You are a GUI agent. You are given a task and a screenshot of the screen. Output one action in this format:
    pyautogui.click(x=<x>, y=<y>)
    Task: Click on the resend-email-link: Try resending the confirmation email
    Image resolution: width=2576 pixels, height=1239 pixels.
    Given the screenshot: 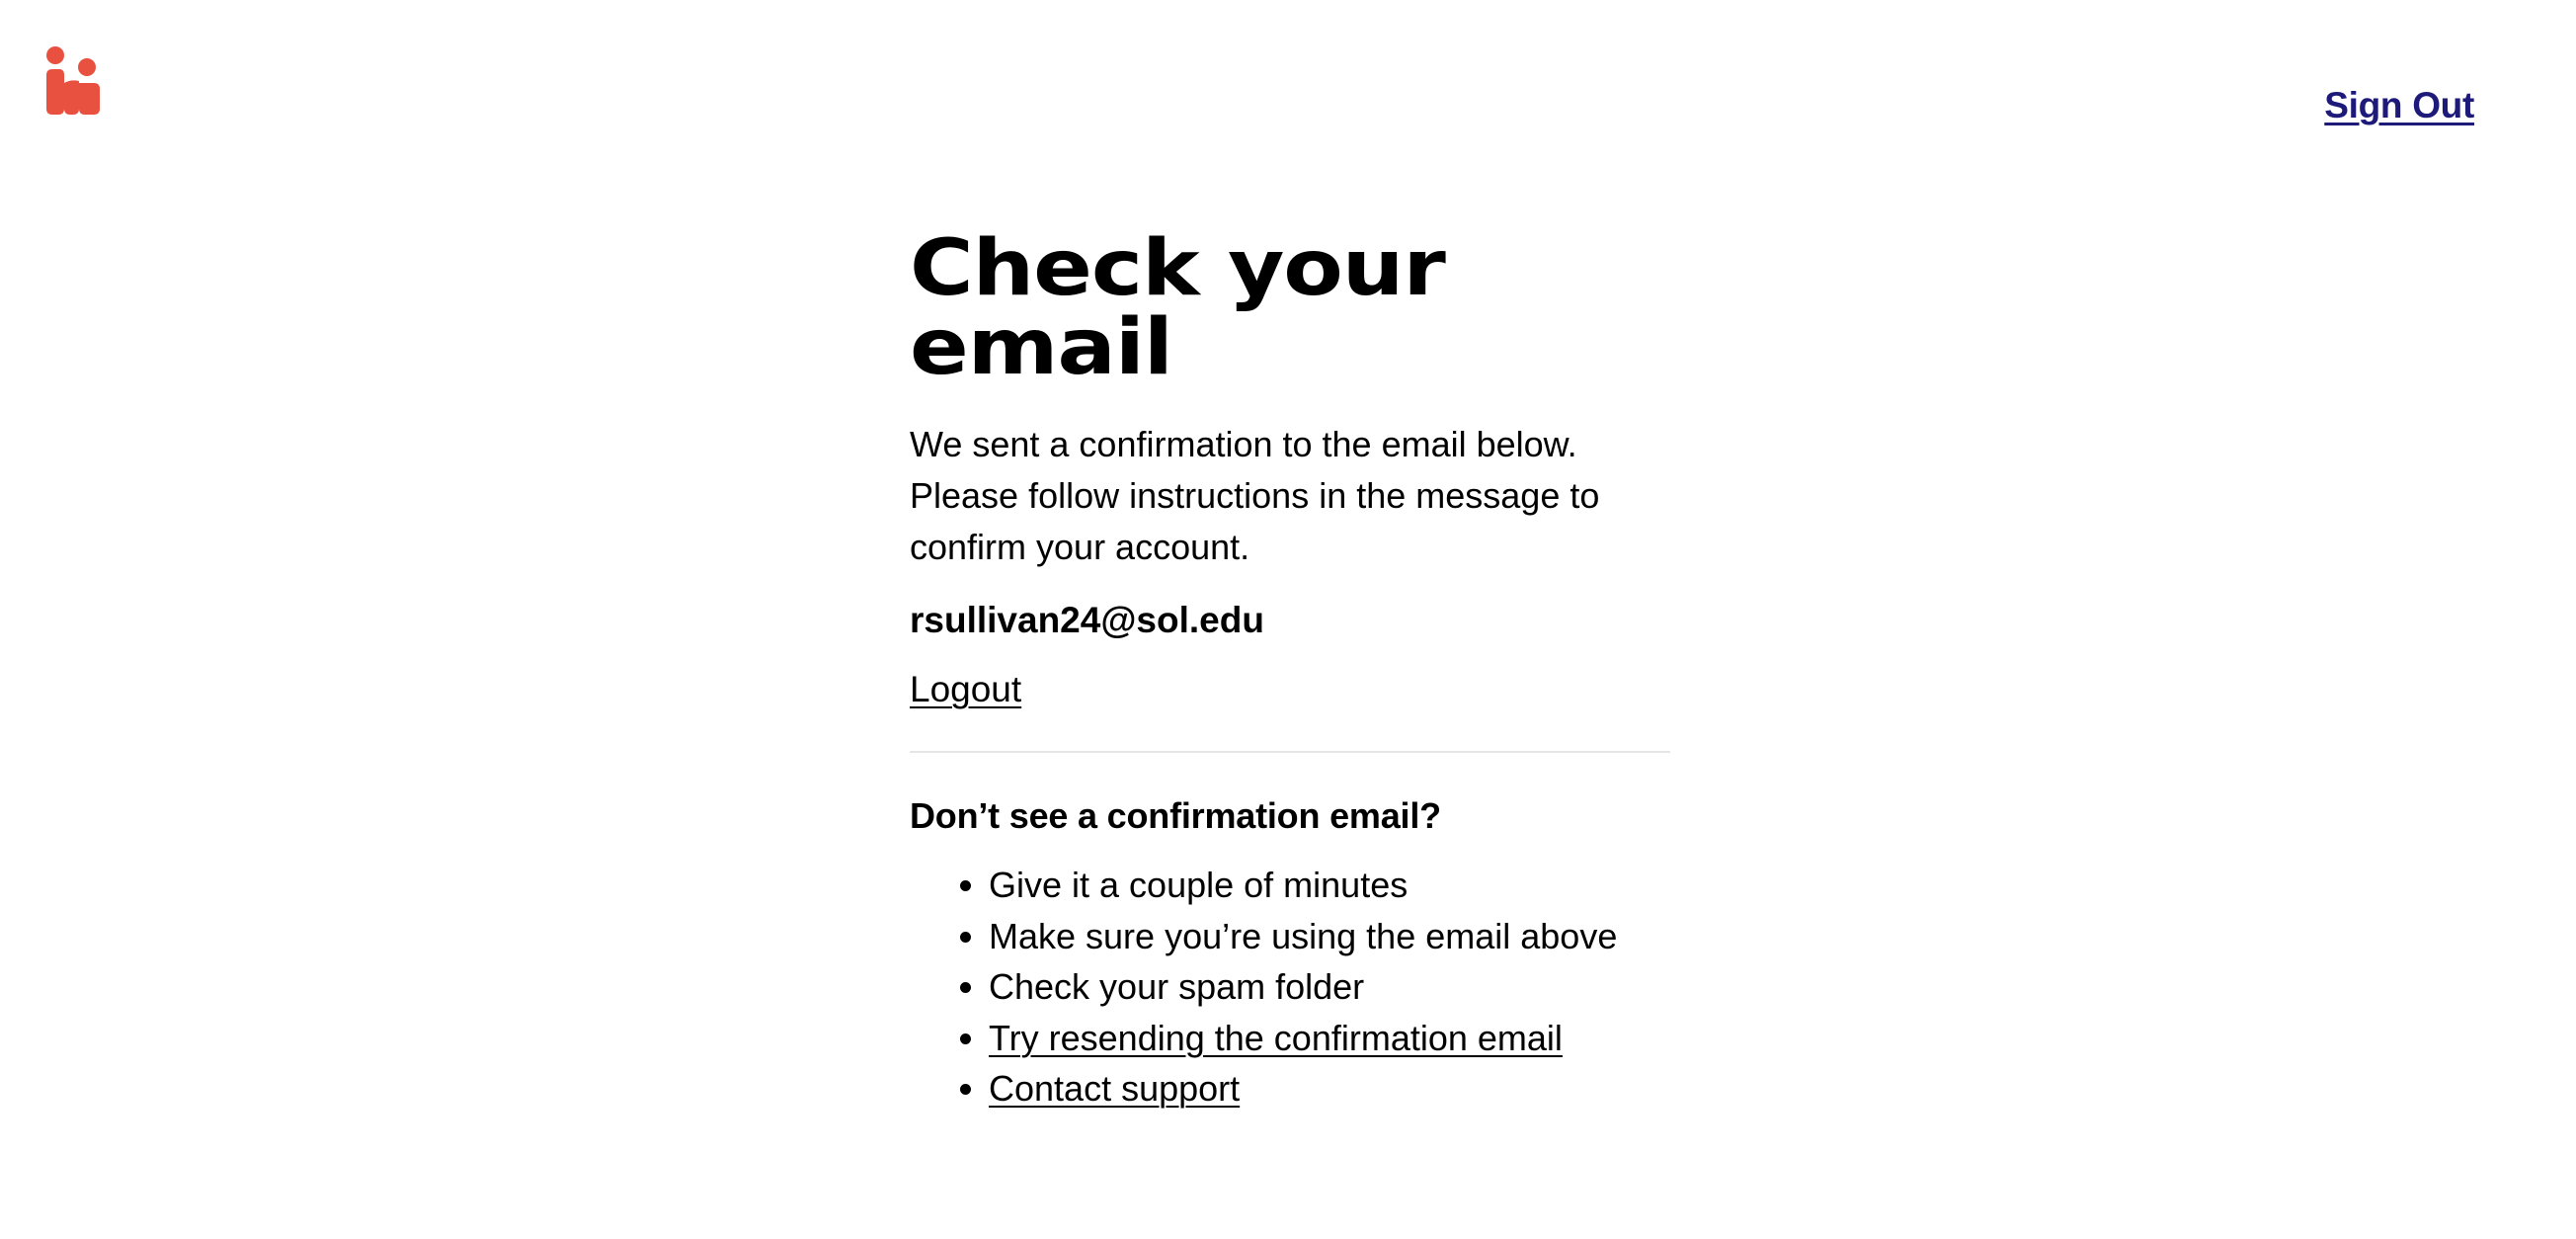 What is the action you would take?
    pyautogui.click(x=1276, y=1038)
    